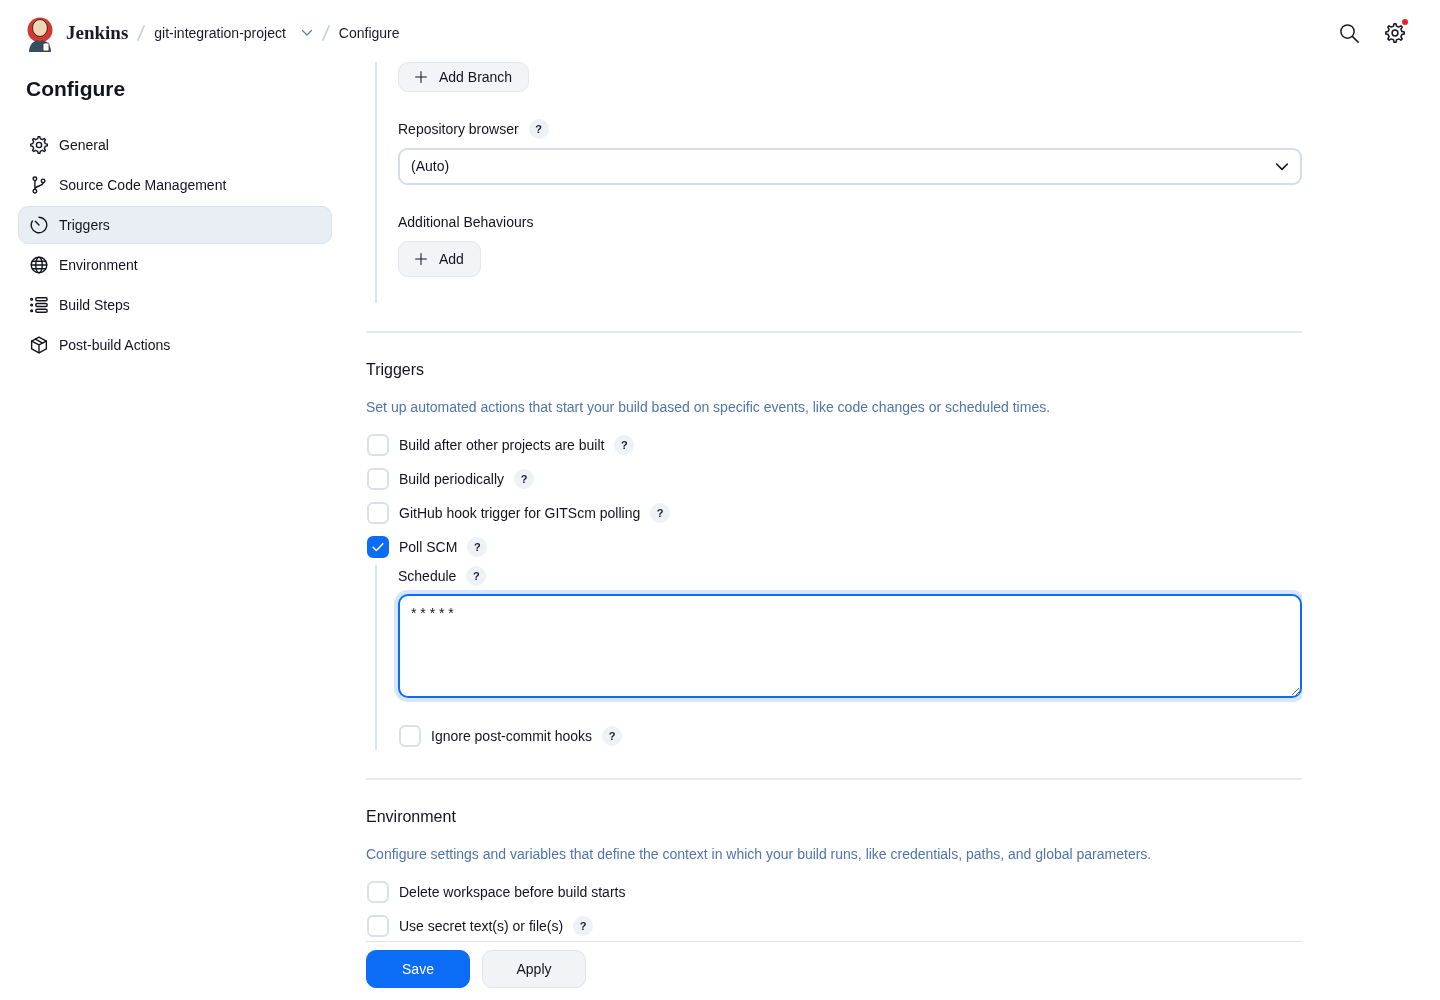 The image size is (1440, 1000). What do you see at coordinates (175, 145) in the screenshot?
I see `sidebar-item: General` at bounding box center [175, 145].